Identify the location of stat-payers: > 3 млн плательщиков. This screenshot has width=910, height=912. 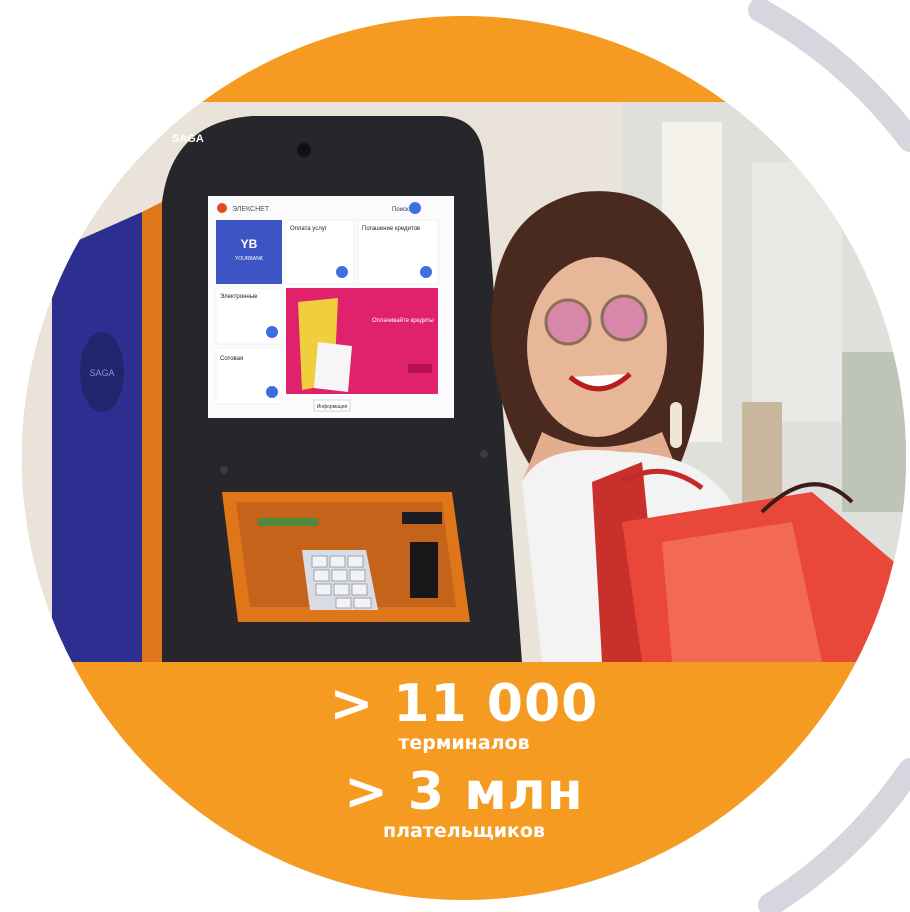
(464, 803).